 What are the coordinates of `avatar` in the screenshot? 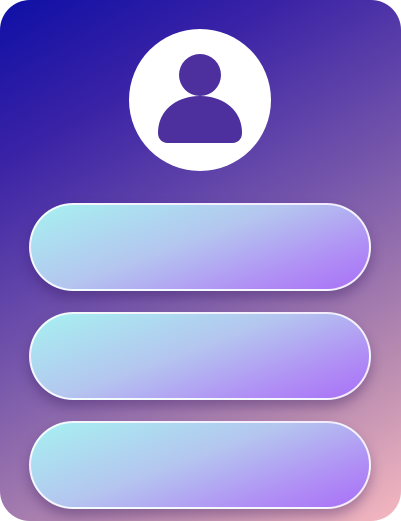 It's located at (200, 100).